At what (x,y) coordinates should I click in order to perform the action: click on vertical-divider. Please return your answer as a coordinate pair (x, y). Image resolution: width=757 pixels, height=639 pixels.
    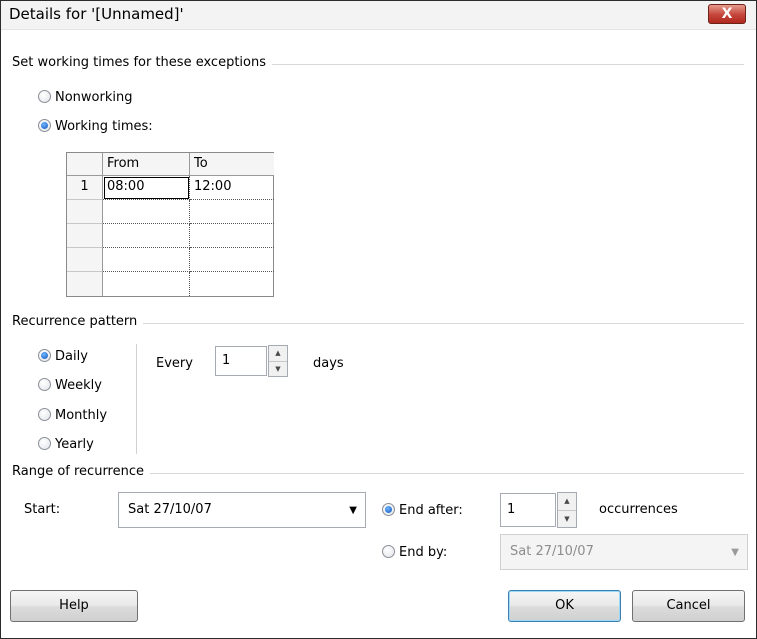
    Looking at the image, I should click on (136, 399).